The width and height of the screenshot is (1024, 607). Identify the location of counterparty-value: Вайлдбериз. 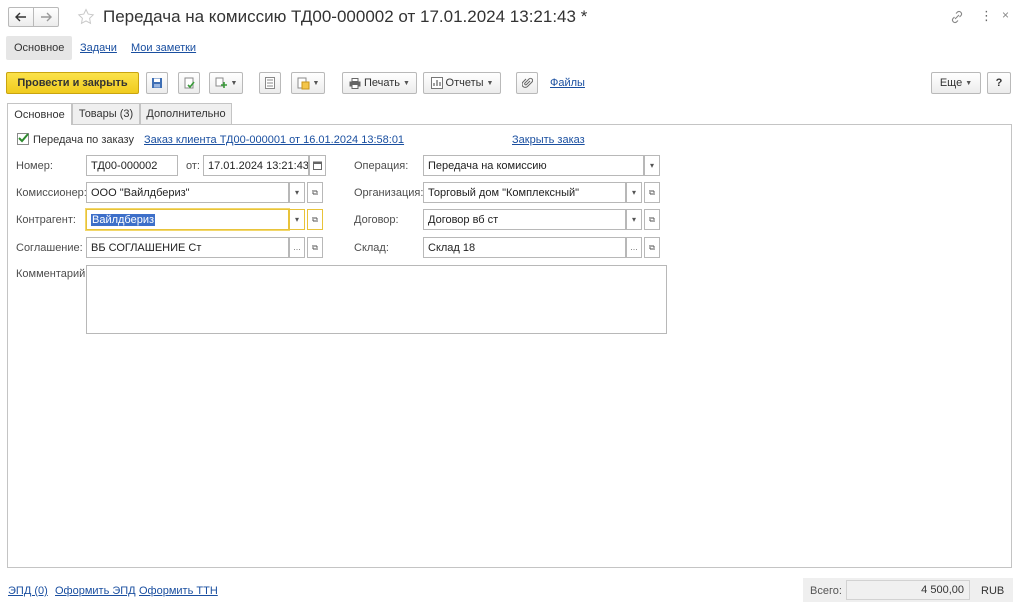
(123, 219).